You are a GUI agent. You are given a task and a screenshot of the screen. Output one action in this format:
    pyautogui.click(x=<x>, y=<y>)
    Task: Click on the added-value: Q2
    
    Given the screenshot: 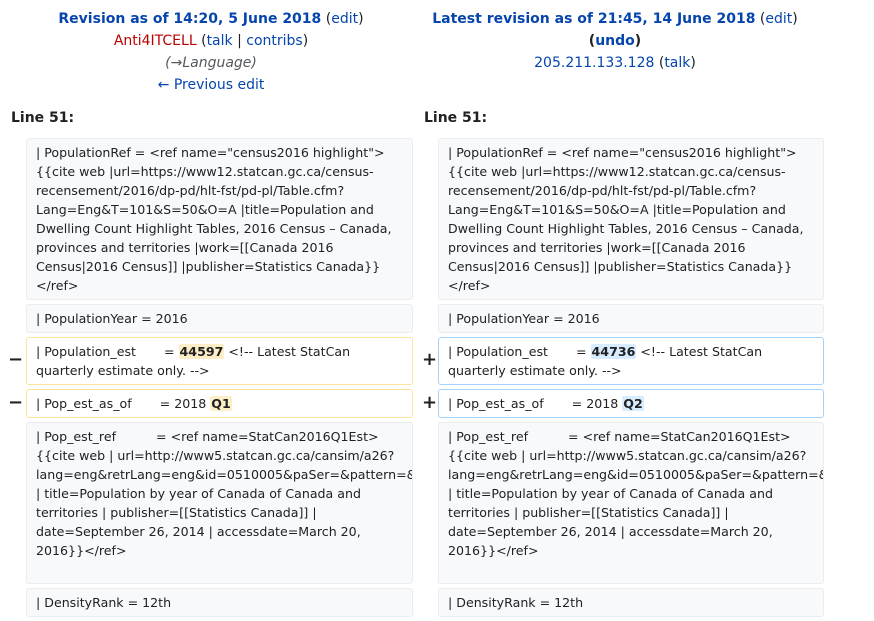 What is the action you would take?
    pyautogui.click(x=633, y=403)
    